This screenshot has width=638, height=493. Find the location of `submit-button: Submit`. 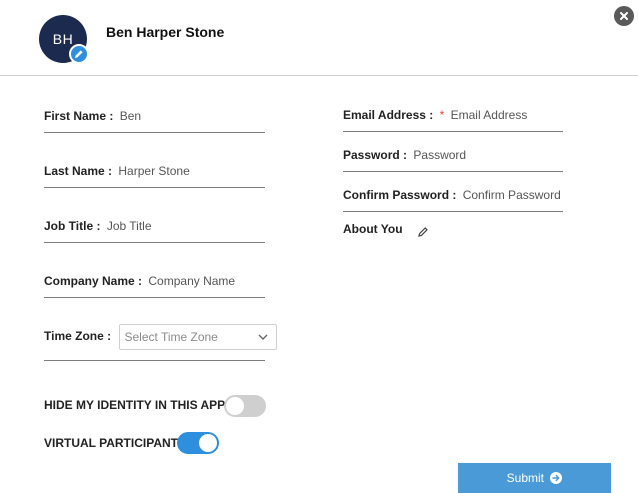

submit-button: Submit is located at coordinates (534, 478).